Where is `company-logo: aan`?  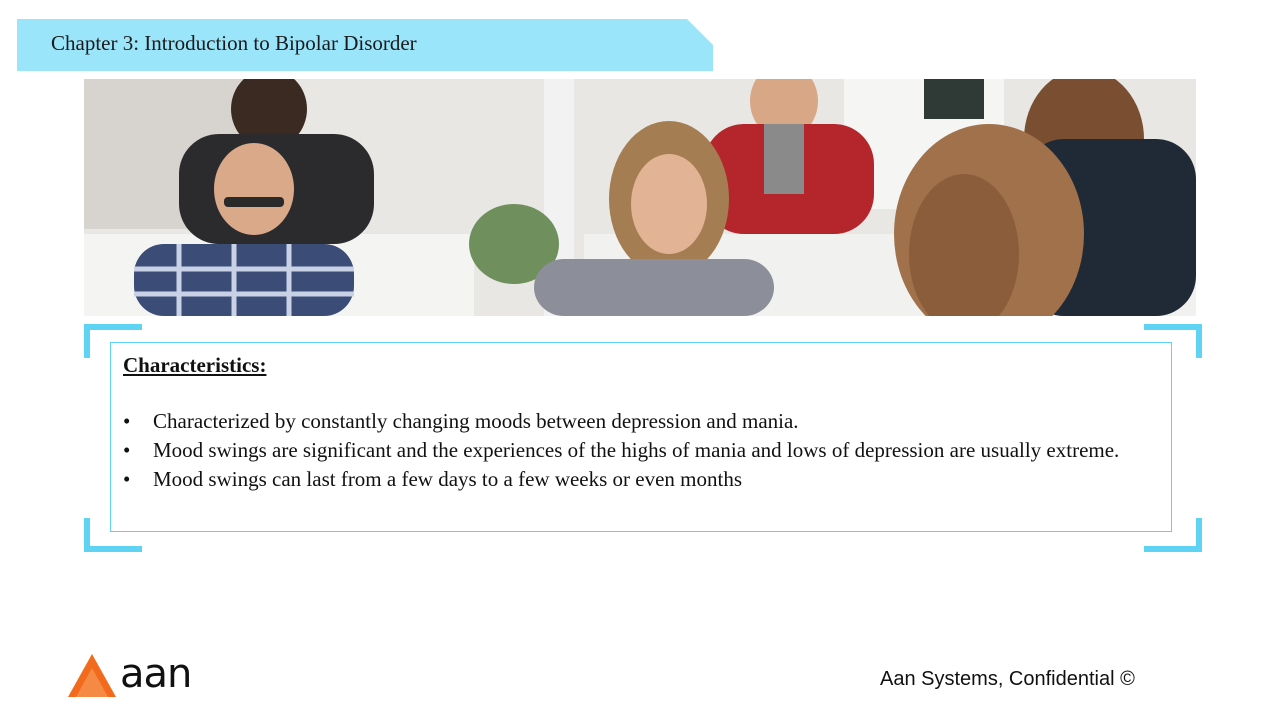
company-logo: aan is located at coordinates (133, 675).